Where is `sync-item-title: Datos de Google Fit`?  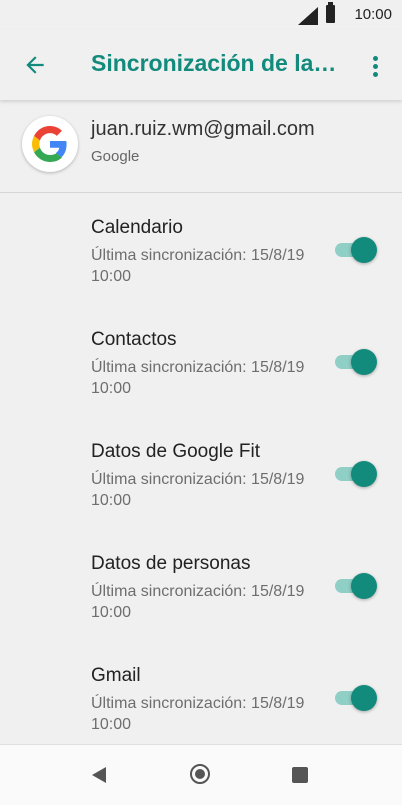 sync-item-title: Datos de Google Fit is located at coordinates (175, 451).